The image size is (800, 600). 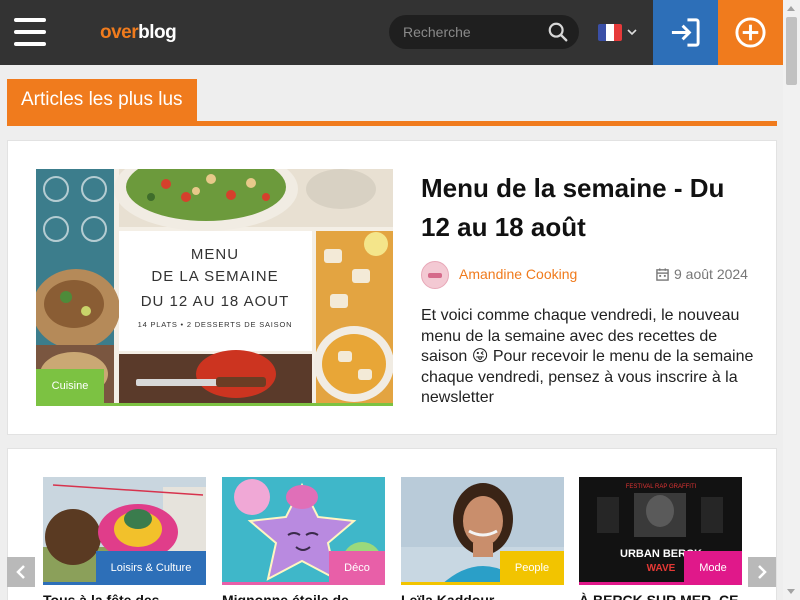 I want to click on scroll-up-arrow-icon, so click(x=791, y=8).